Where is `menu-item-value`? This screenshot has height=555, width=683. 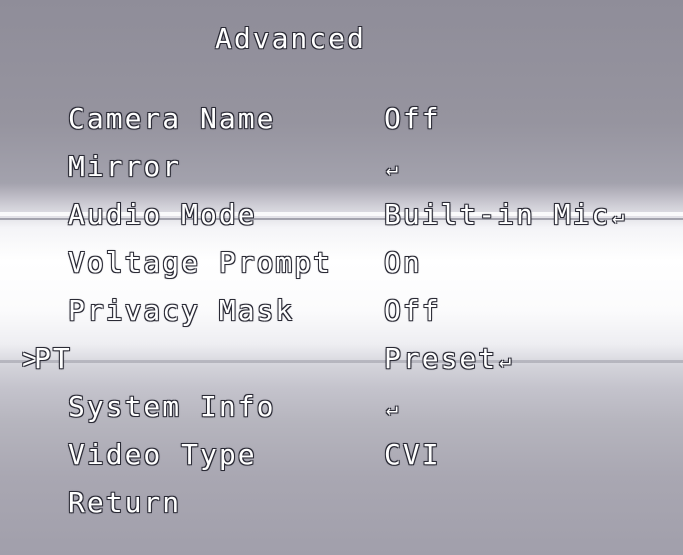 menu-item-value is located at coordinates (385, 502).